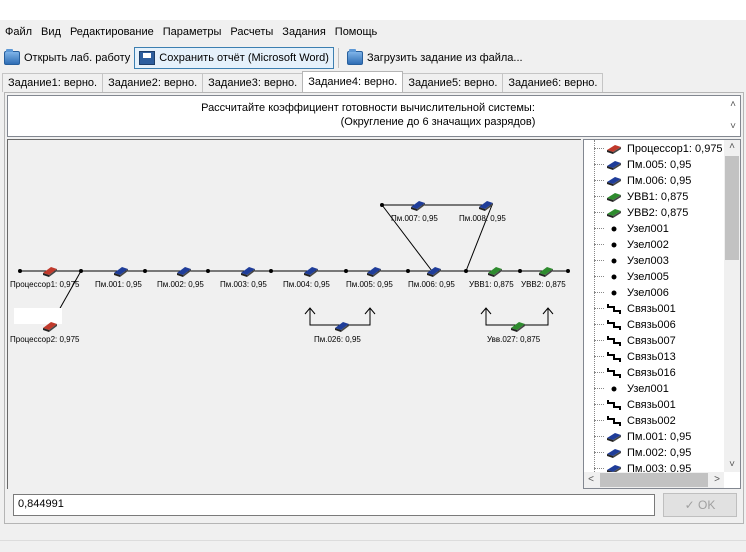  I want to click on tab-task6: Задание6: верно., so click(553, 82).